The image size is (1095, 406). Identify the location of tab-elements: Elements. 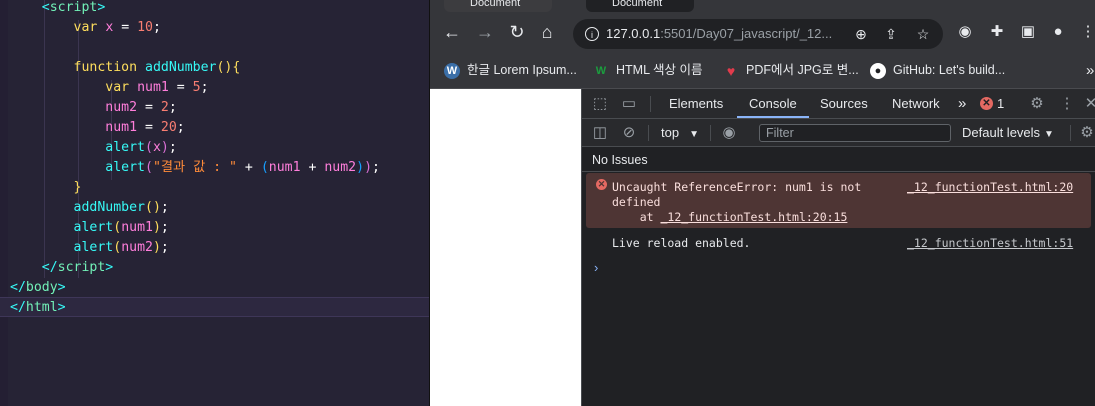
(696, 103).